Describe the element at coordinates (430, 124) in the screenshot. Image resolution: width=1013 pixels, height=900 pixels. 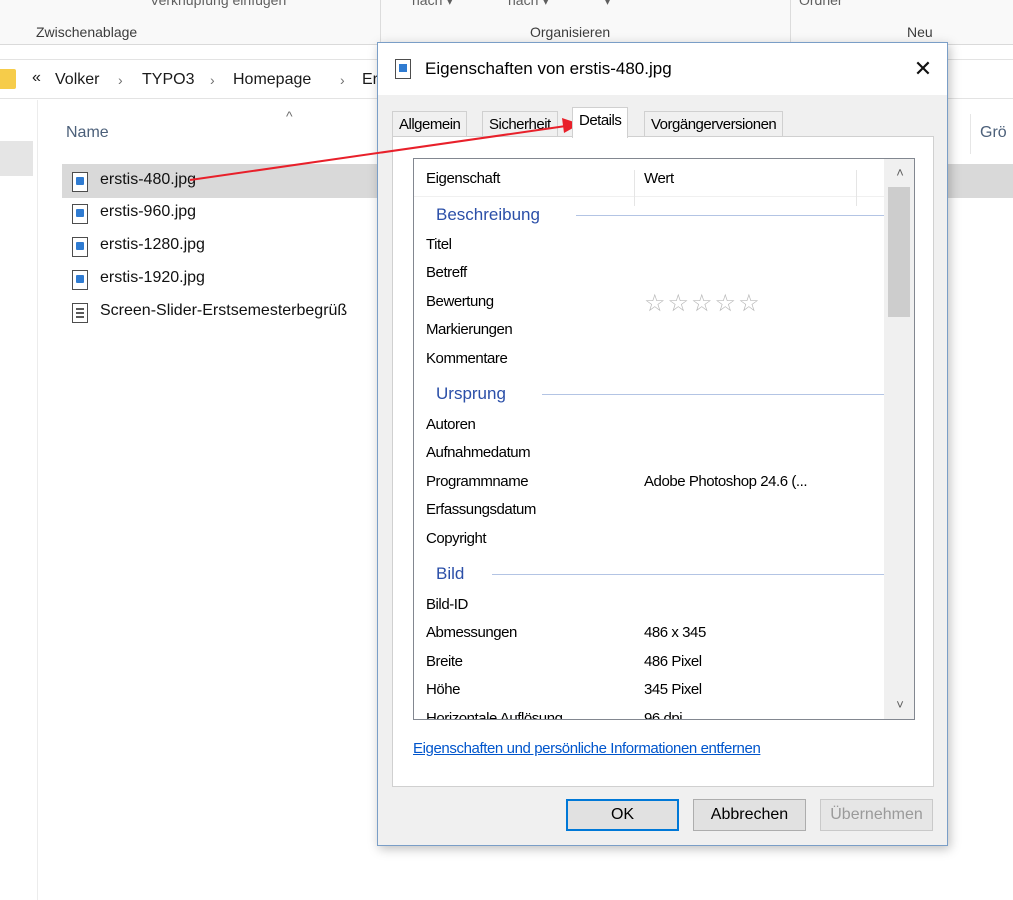
I see `tab-allgemein: Allgemein` at that location.